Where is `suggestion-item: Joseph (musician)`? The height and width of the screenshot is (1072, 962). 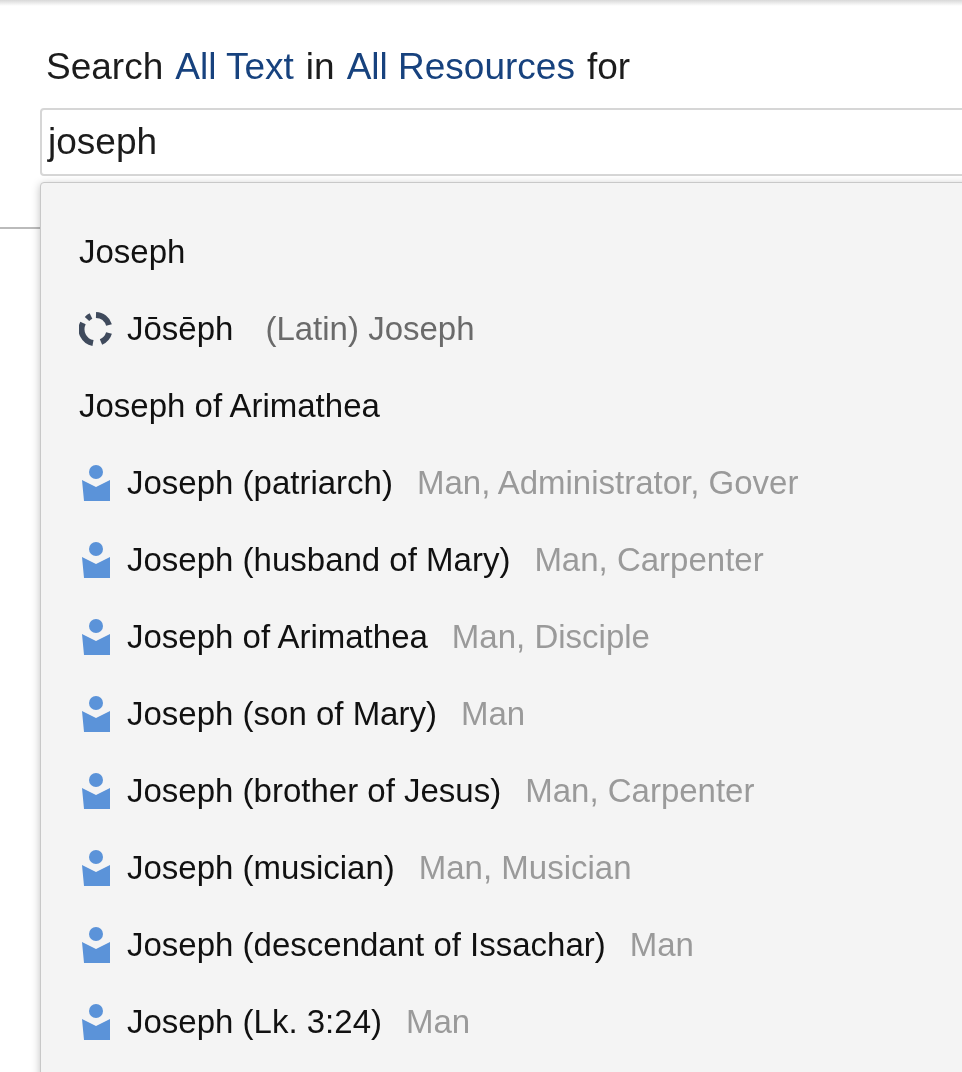 suggestion-item: Joseph (musician) is located at coordinates (261, 867).